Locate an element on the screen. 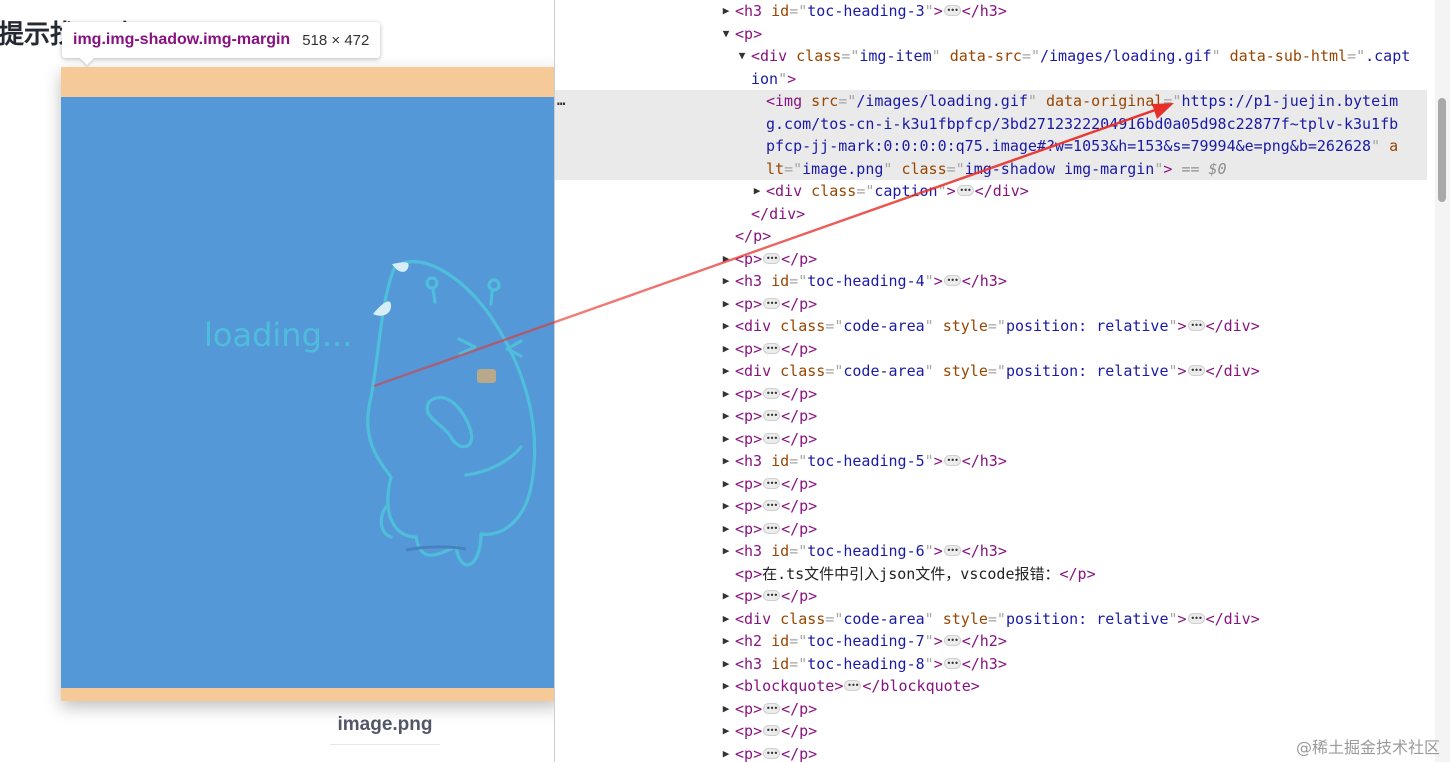 This screenshot has width=1450, height=762. dom-node: ▶<h3 id="toc-heading-4"></h3> is located at coordinates (991, 281).